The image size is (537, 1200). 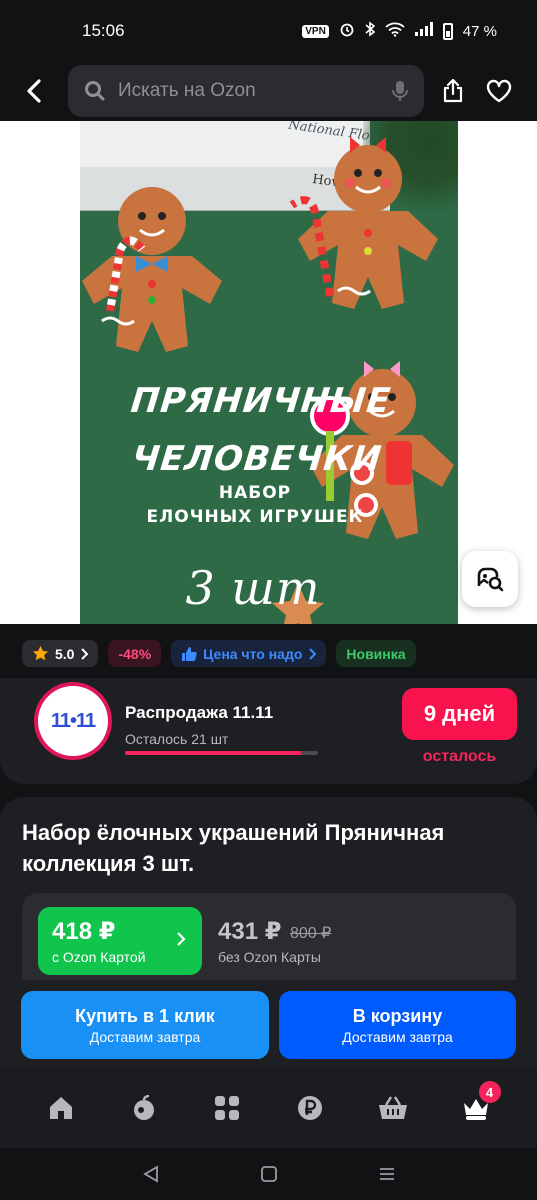 I want to click on wifi-icon, so click(x=395, y=31).